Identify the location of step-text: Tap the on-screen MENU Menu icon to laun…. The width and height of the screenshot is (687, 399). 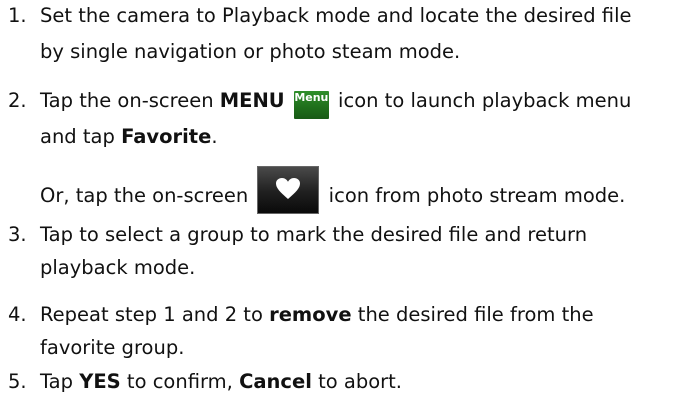
(335, 103).